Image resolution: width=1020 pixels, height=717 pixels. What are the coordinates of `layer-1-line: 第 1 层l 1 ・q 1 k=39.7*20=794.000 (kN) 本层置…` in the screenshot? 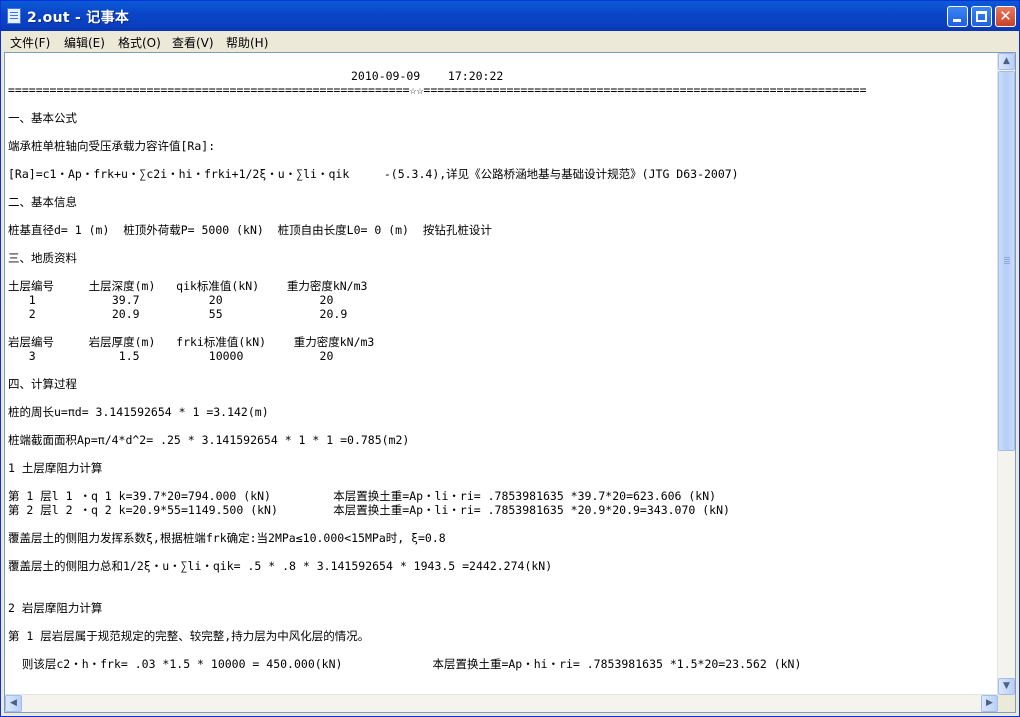 It's located at (362, 496).